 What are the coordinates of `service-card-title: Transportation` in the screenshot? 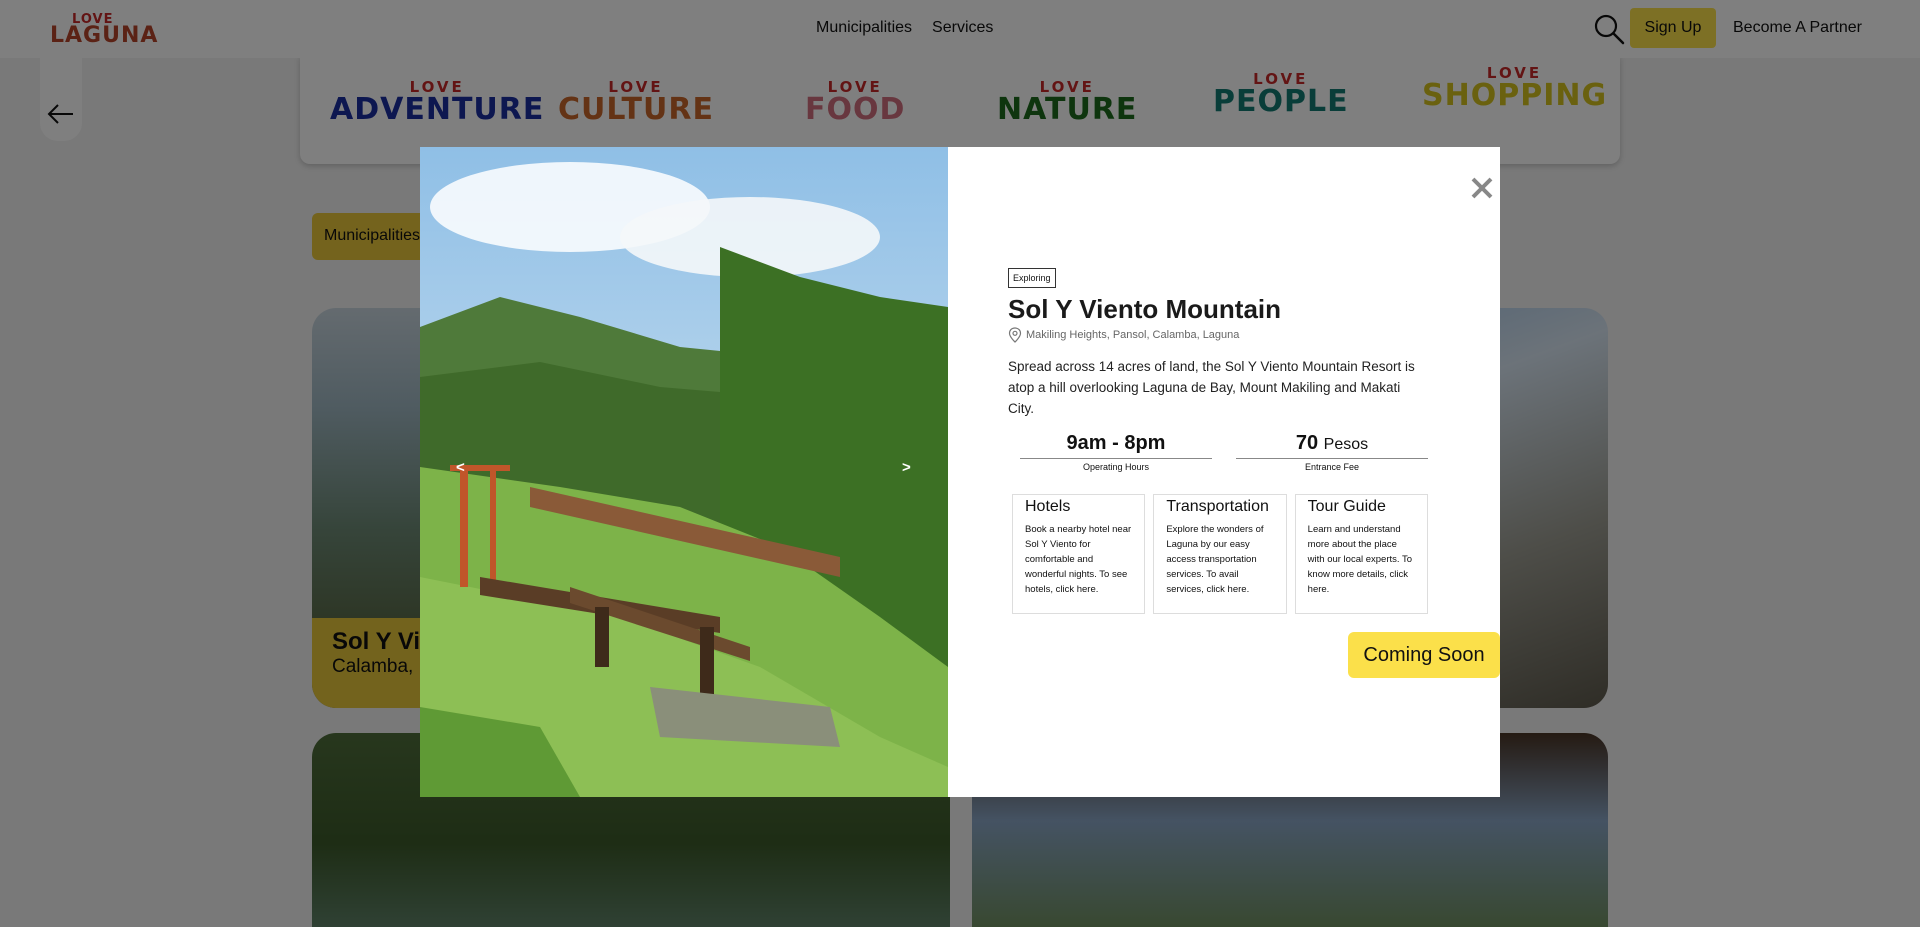 It's located at (1217, 506).